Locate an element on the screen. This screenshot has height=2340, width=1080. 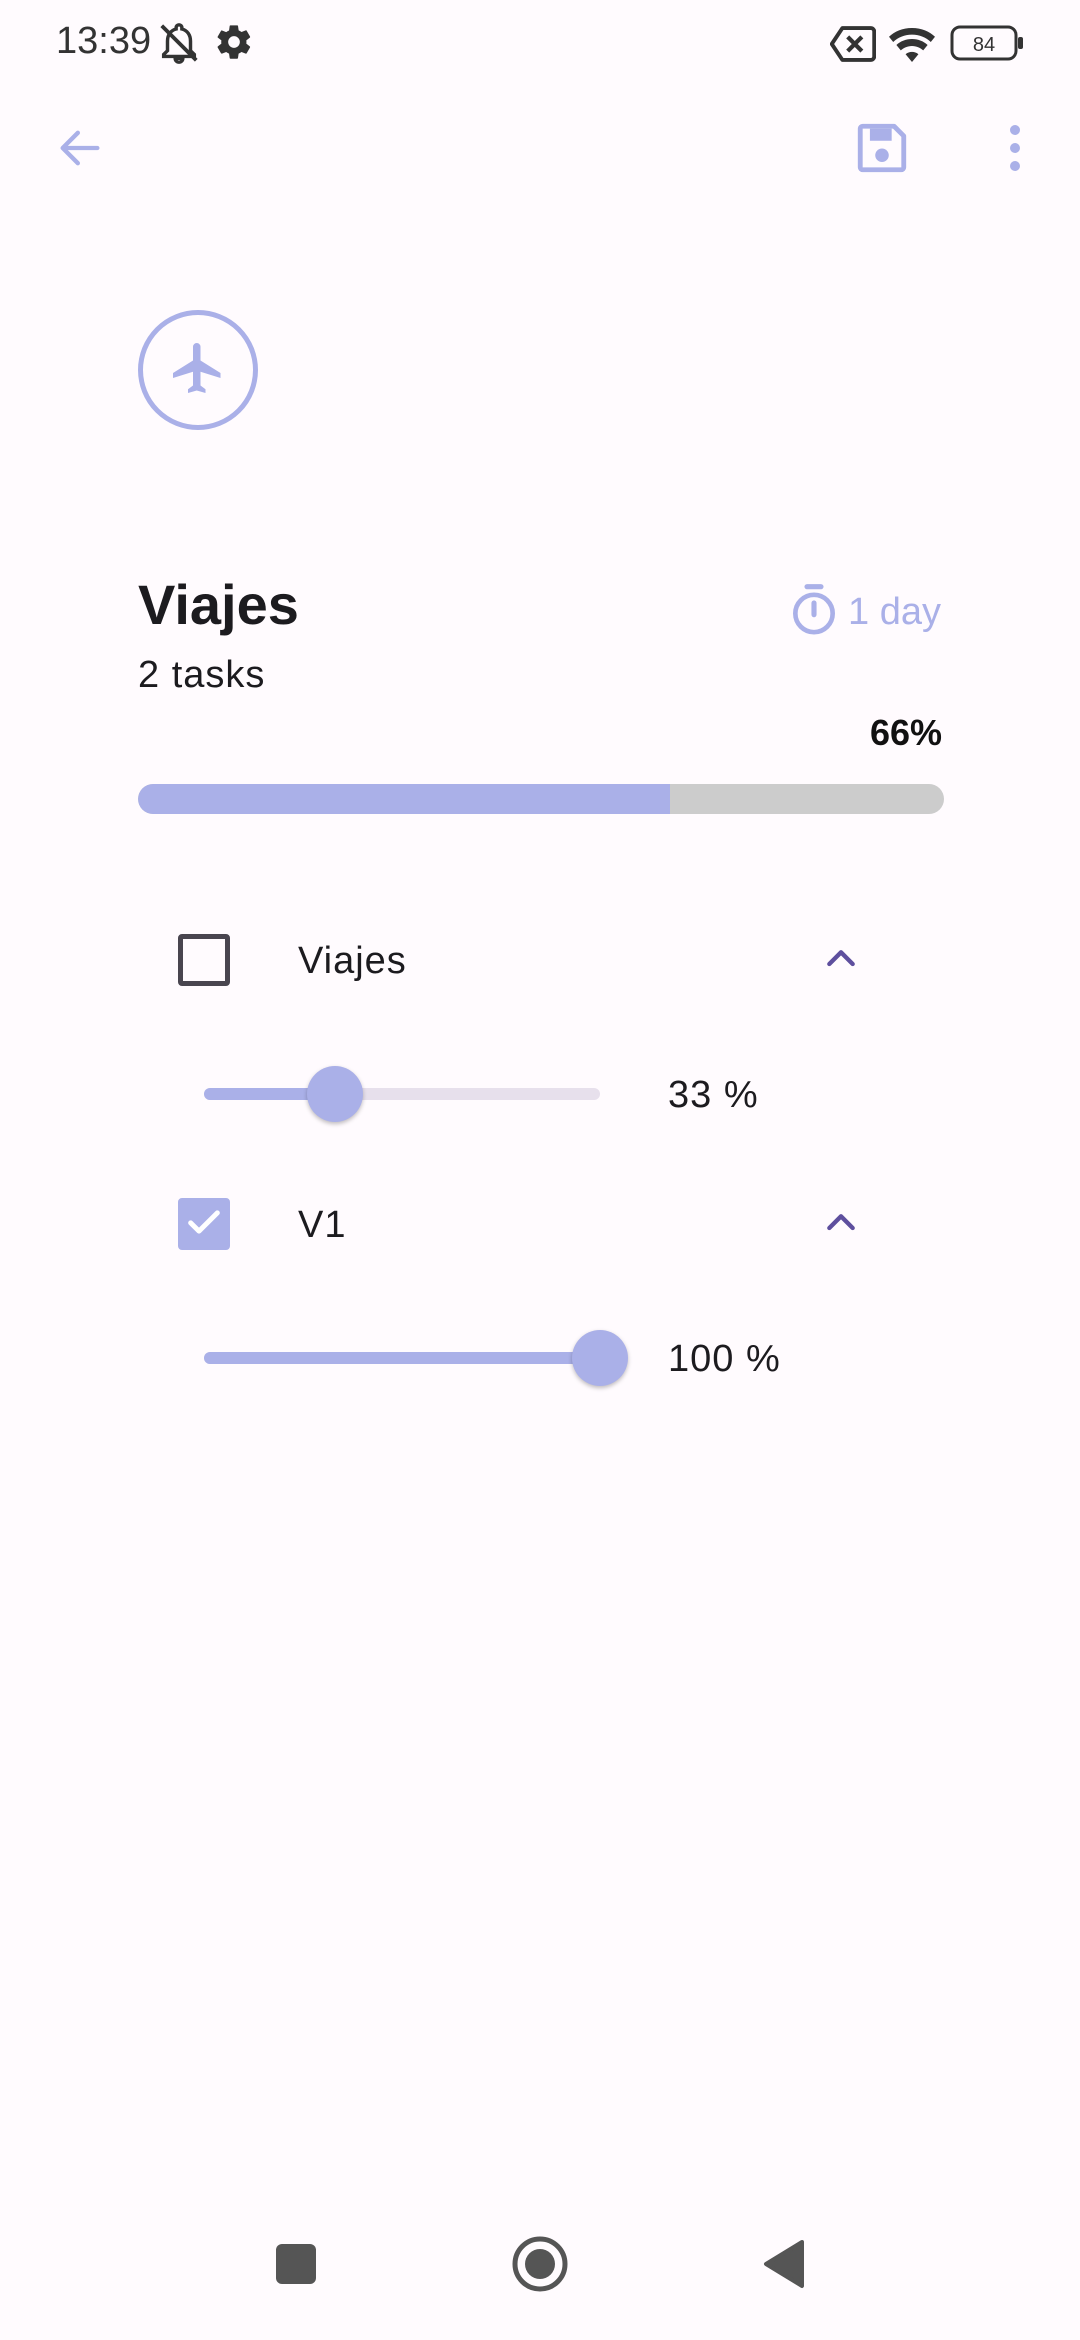
app-bar is located at coordinates (540, 150).